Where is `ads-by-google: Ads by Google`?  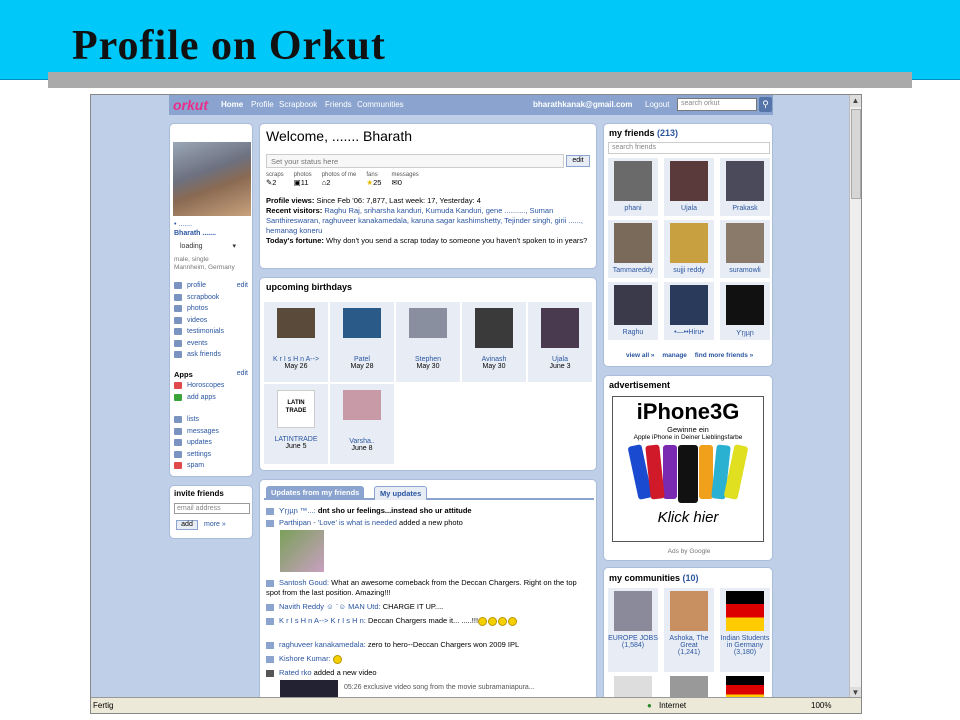 ads-by-google: Ads by Google is located at coordinates (689, 551).